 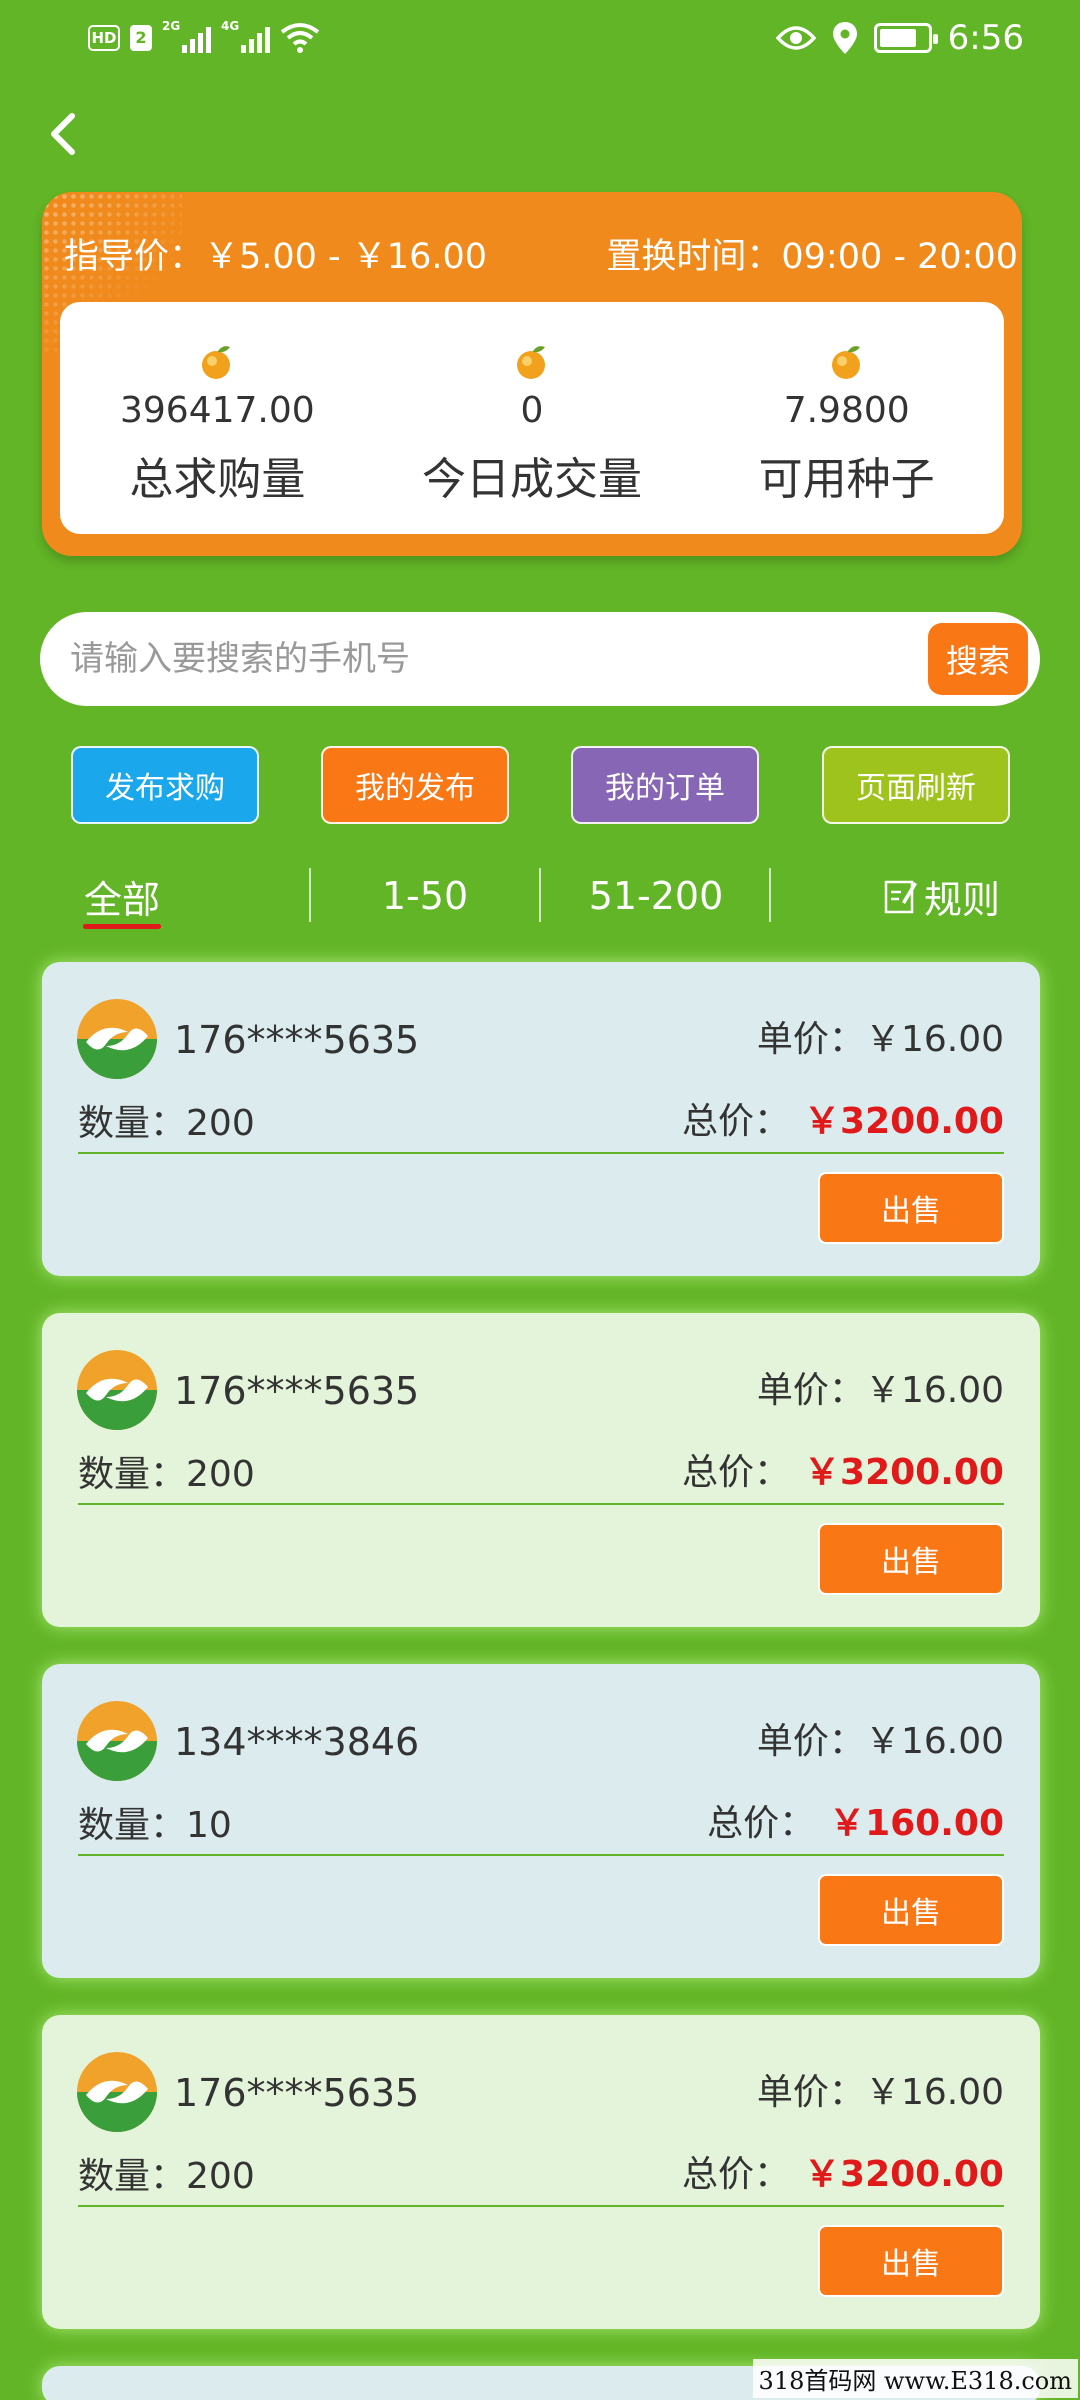 I want to click on edit-note-icon, so click(x=900, y=897).